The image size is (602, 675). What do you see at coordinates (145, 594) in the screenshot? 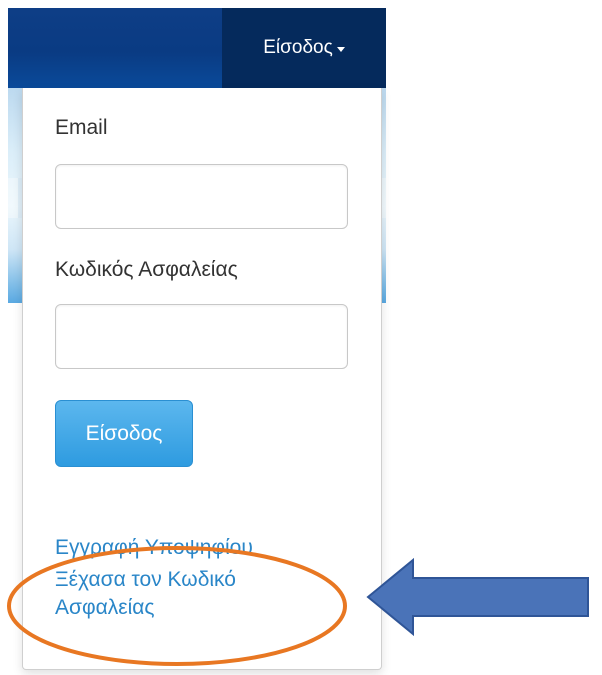
I see `forgot-password-link: Ξέχασα τον Κωδικό Ασφαλείας` at bounding box center [145, 594].